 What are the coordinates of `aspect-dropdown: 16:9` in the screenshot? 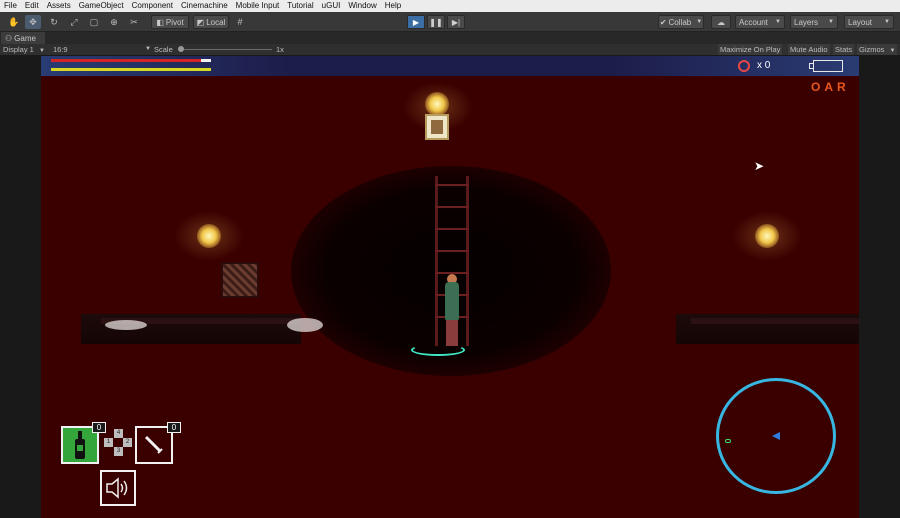 It's located at (101, 49).